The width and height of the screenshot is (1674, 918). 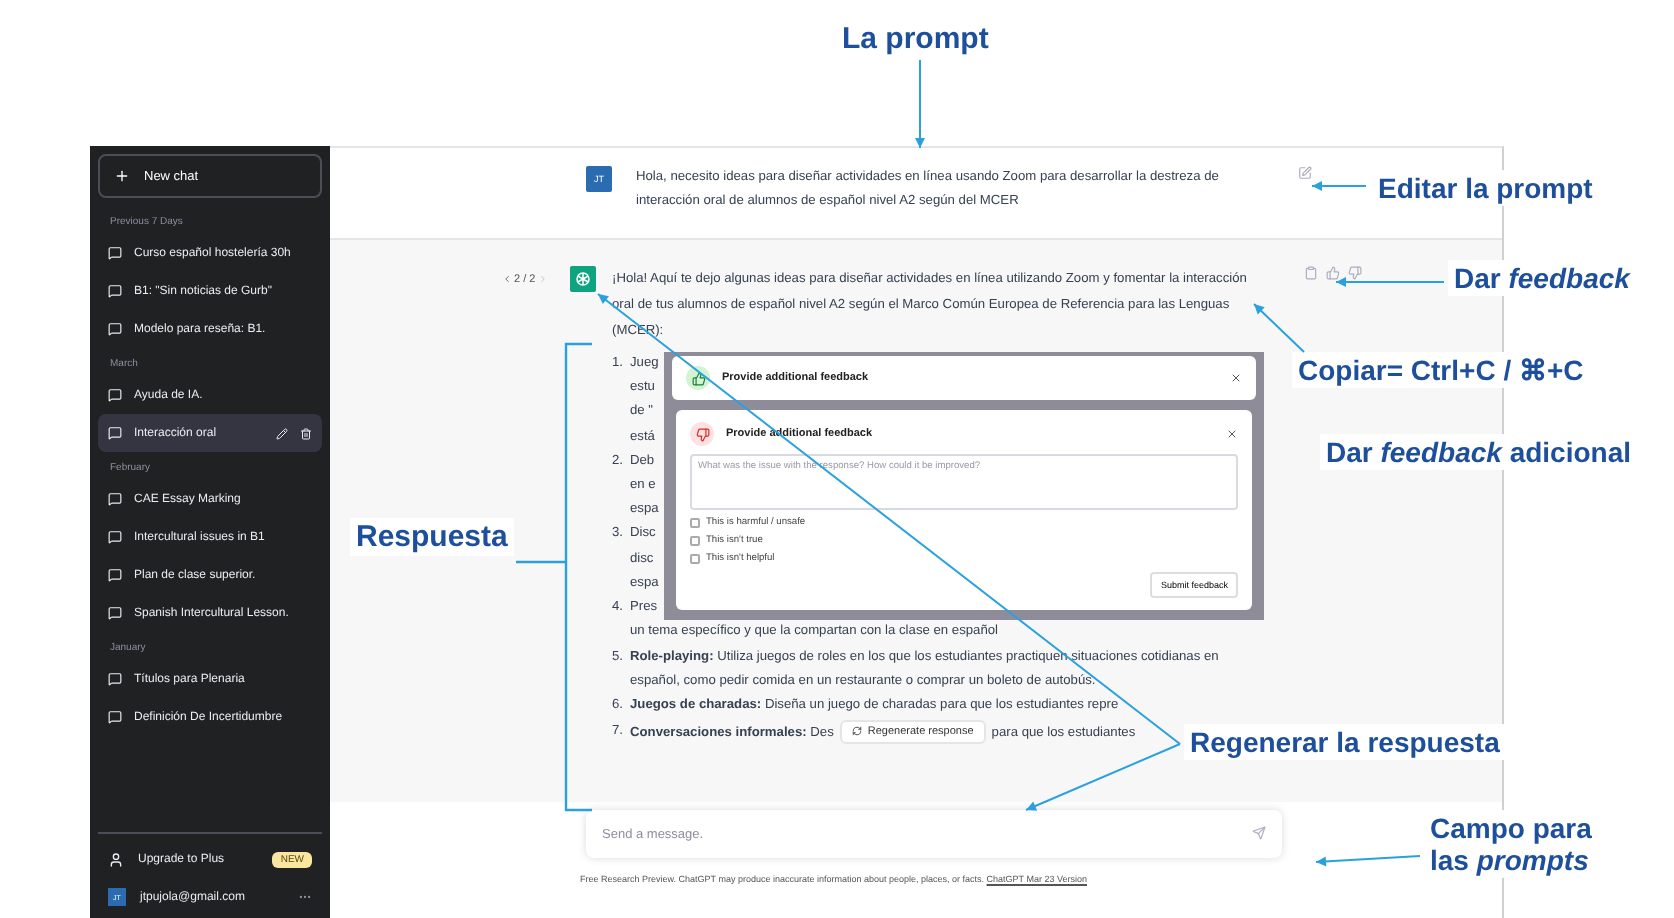 I want to click on chevron-left-icon, so click(x=507, y=279).